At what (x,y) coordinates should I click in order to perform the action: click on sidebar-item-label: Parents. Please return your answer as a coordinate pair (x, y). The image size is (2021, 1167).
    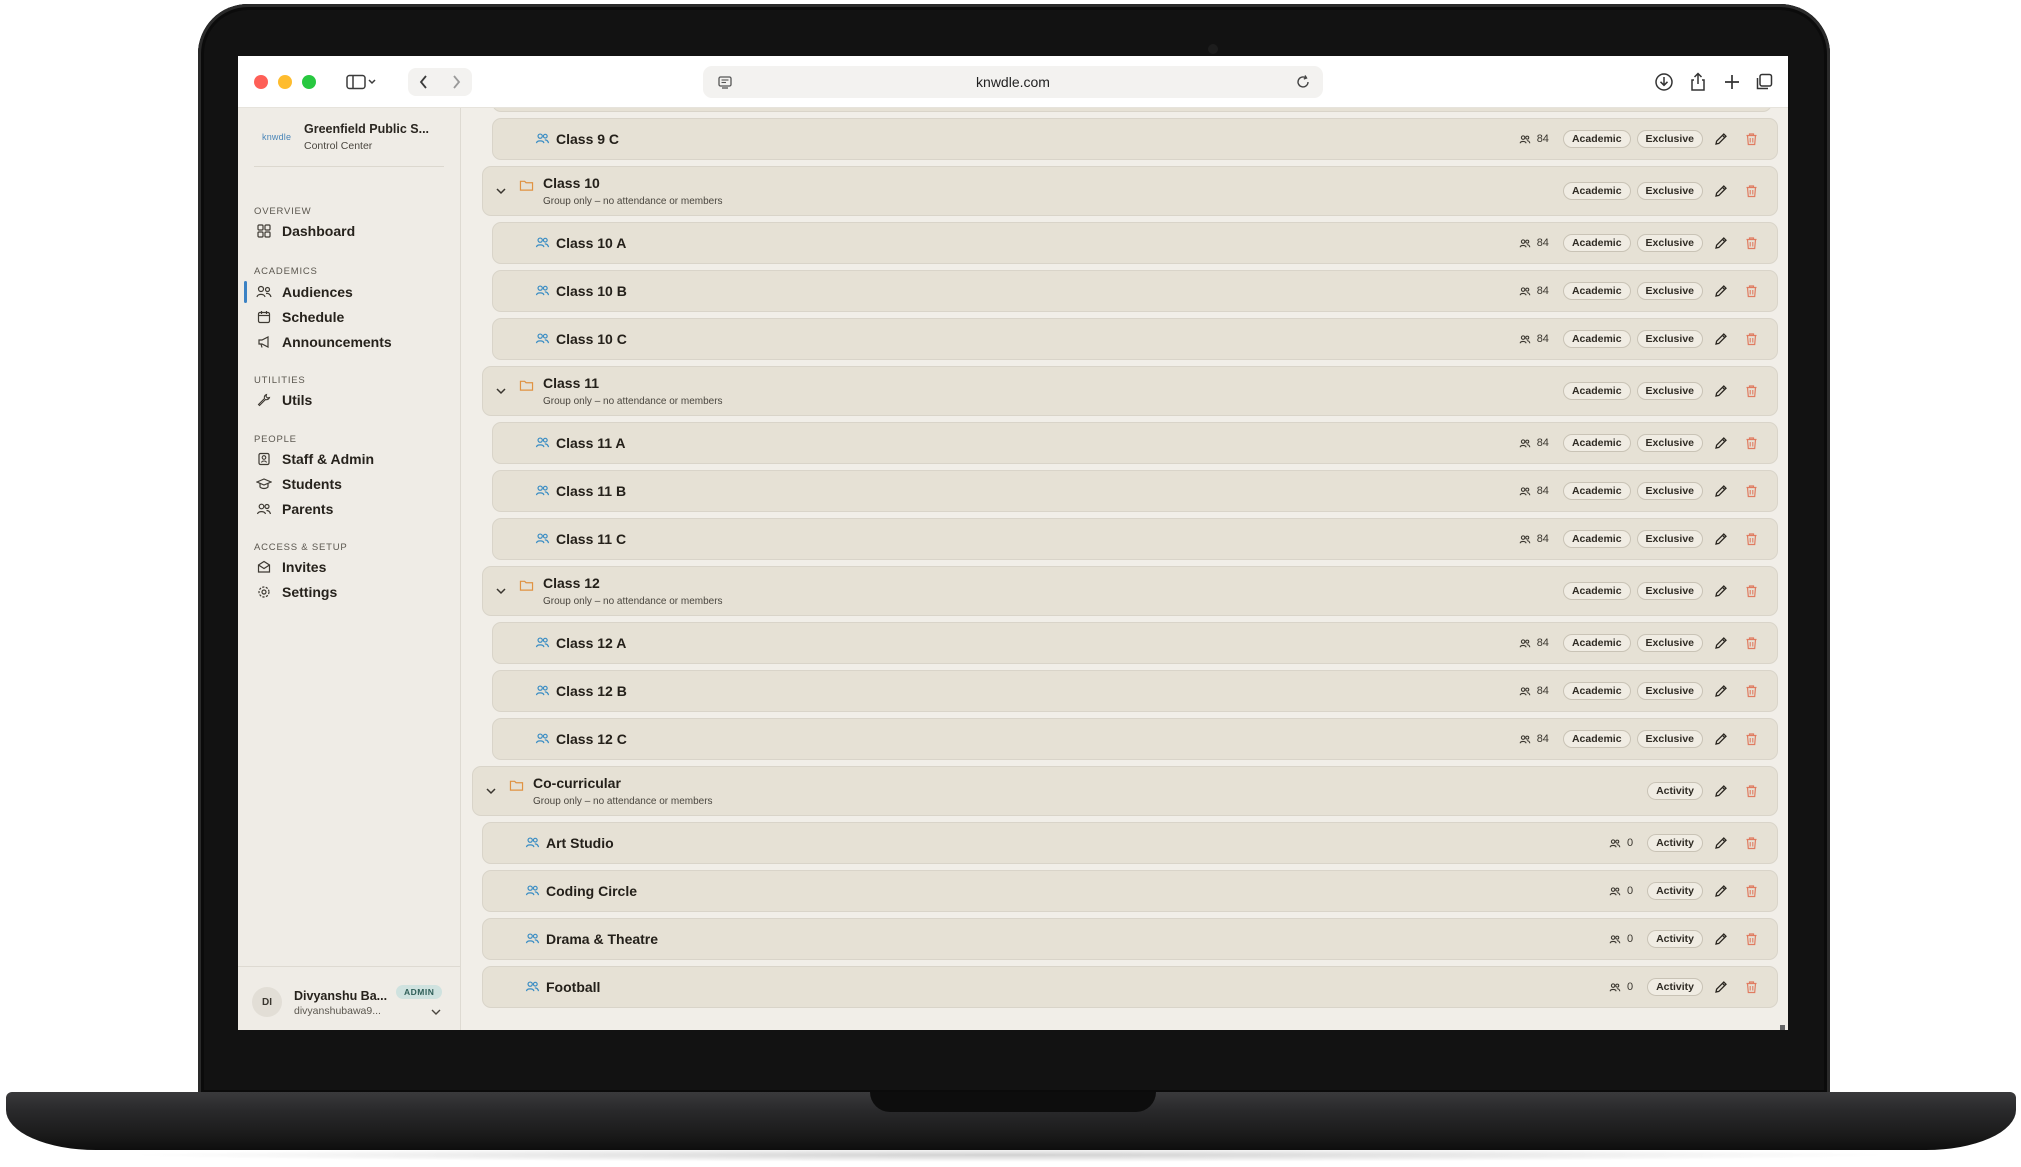
    Looking at the image, I should click on (308, 509).